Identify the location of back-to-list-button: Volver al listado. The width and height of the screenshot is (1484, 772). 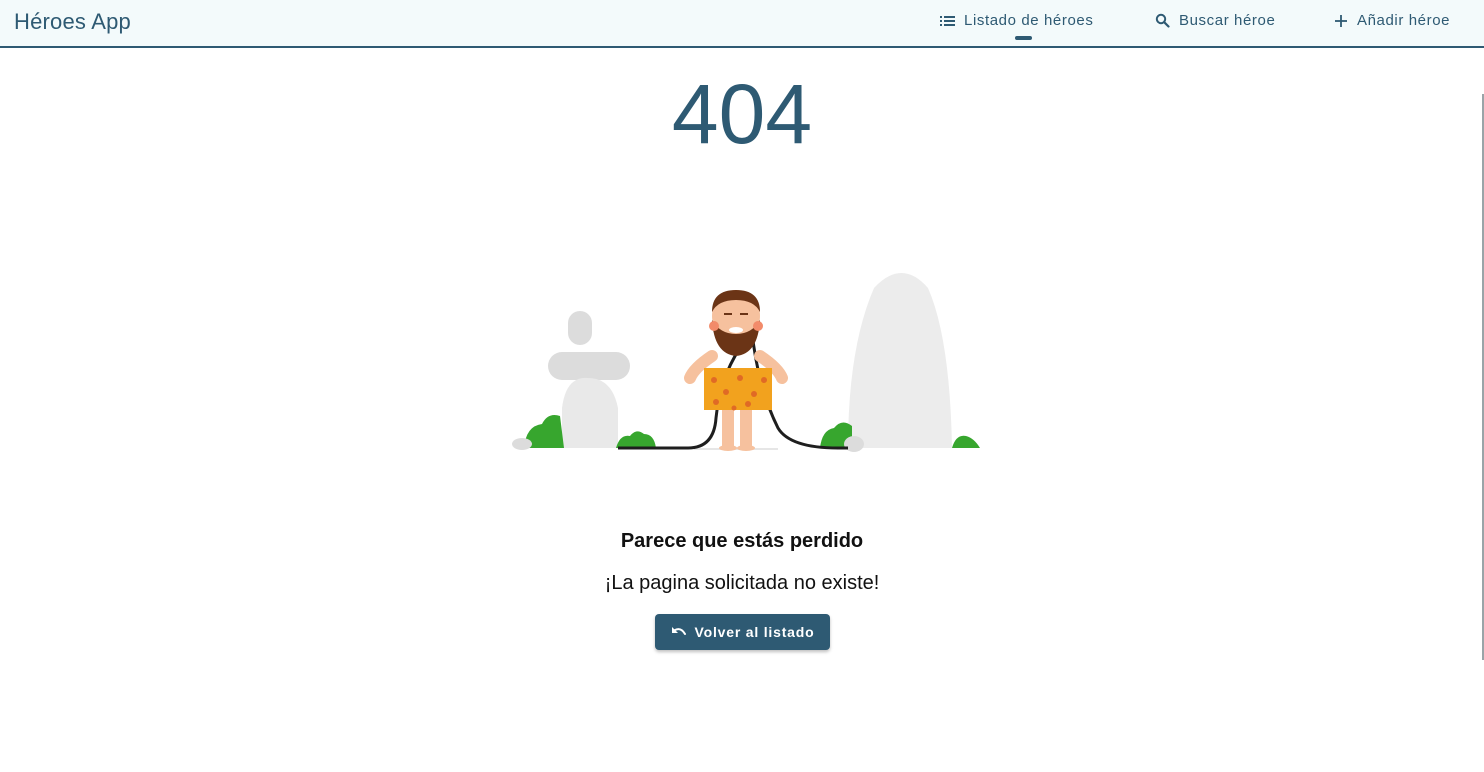
(742, 632).